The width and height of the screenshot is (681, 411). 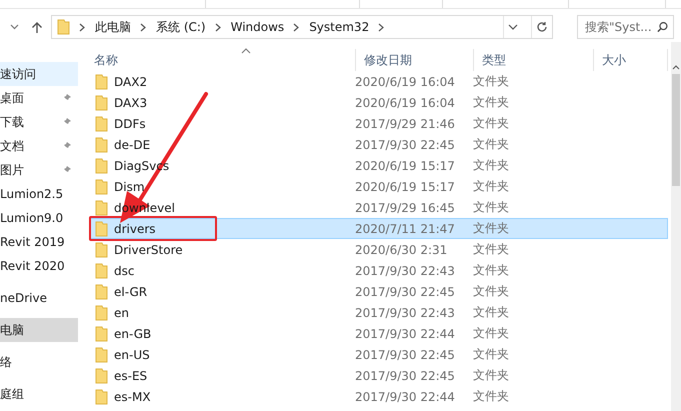 I want to click on nav-item: 电脑, so click(x=39, y=330).